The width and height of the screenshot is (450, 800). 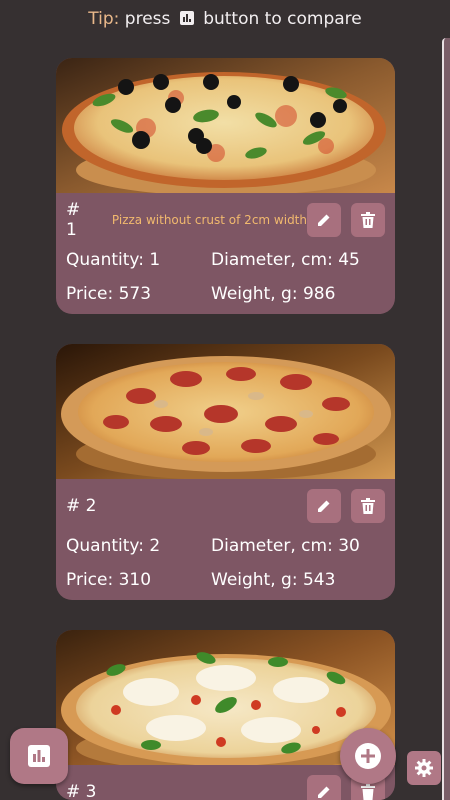 I want to click on card-header-3: # 3, so click(x=225, y=787).